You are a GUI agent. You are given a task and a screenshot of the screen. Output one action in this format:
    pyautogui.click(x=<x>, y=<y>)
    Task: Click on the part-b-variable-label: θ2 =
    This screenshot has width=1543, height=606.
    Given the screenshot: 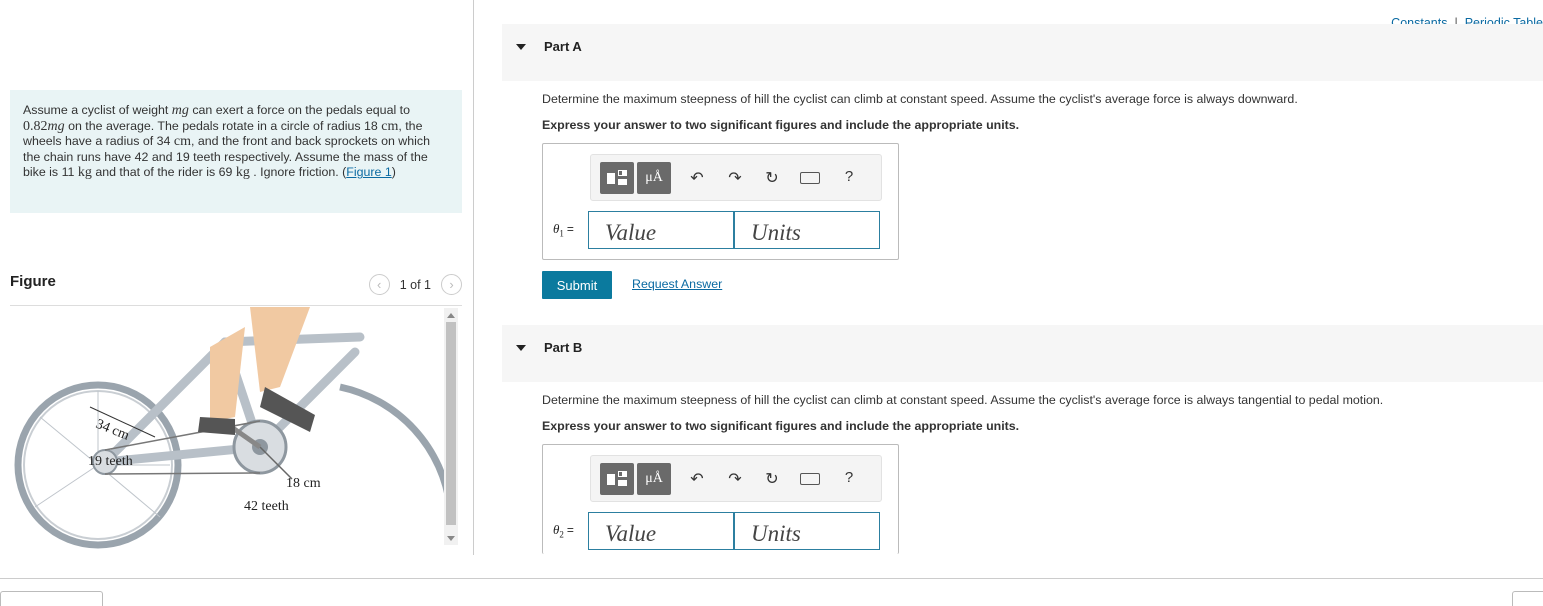 What is the action you would take?
    pyautogui.click(x=563, y=531)
    